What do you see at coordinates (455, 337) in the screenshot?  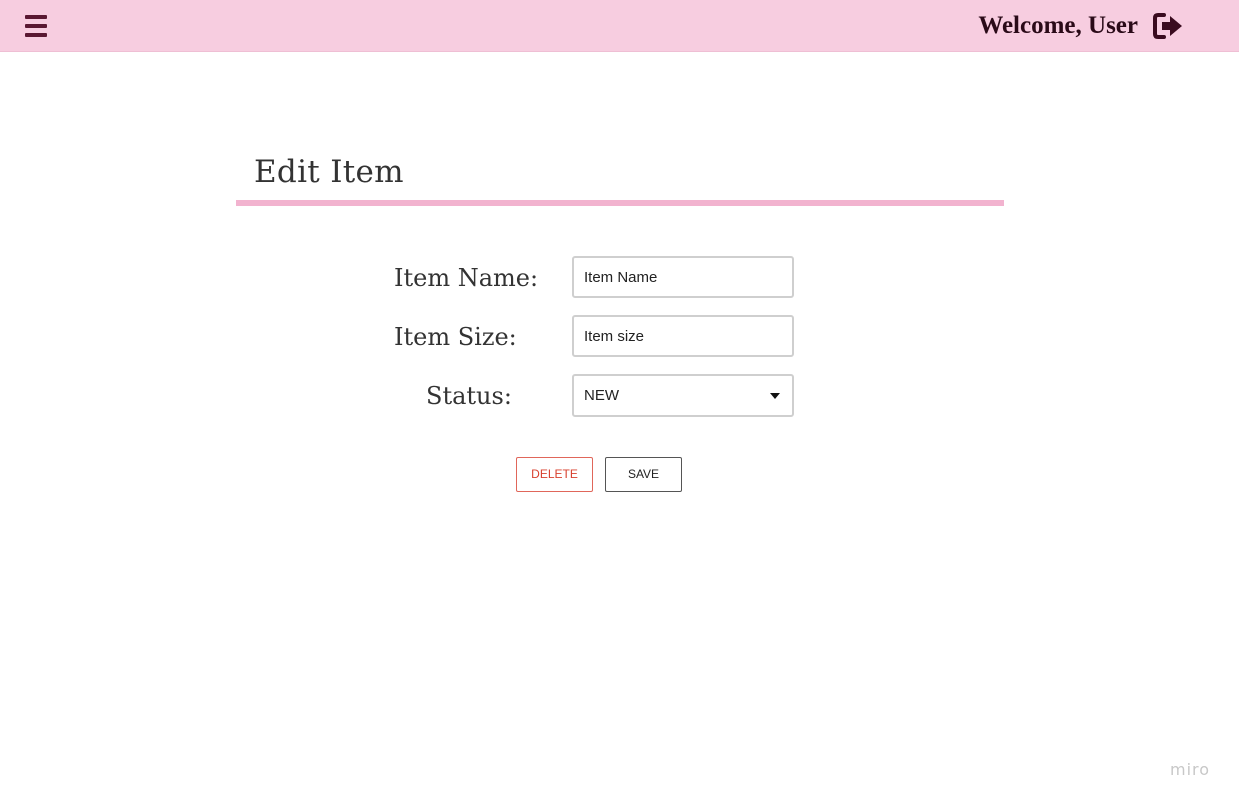 I see `item-size-label: Item Size:` at bounding box center [455, 337].